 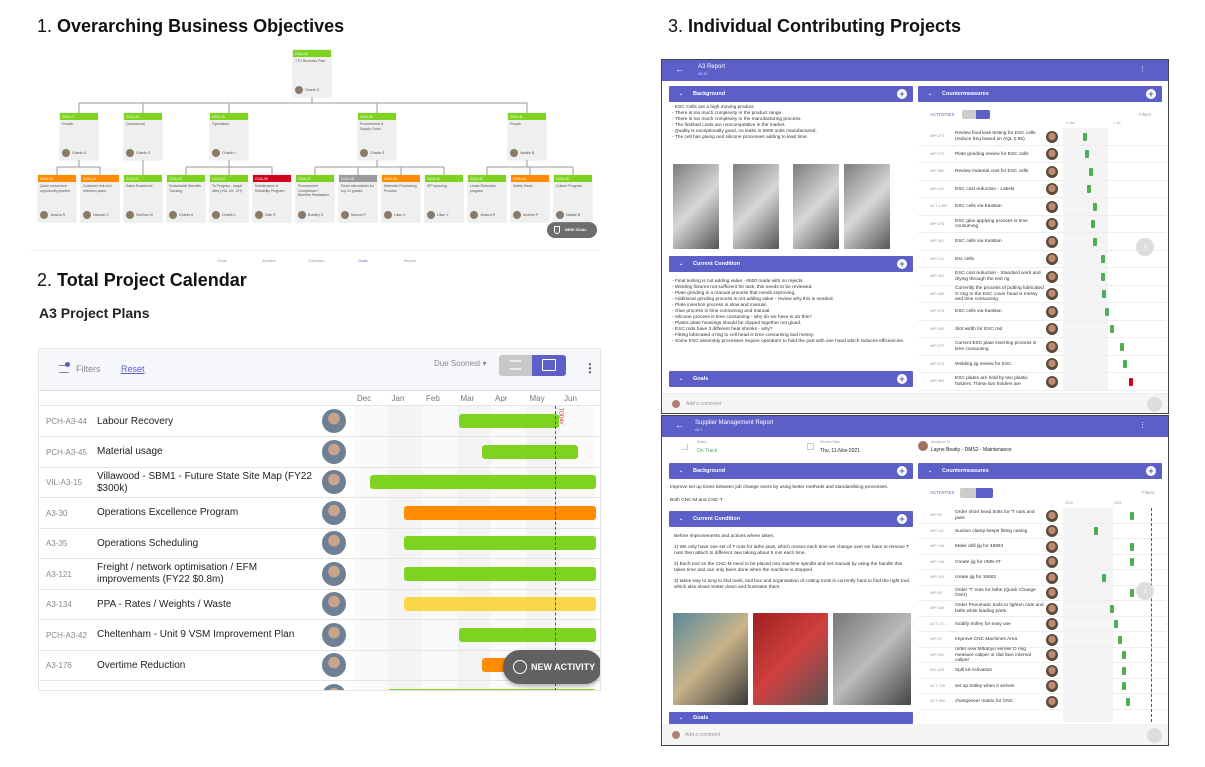 What do you see at coordinates (143, 136) in the screenshot?
I see `goal-card: GOA-20 Commercial Charlie S` at bounding box center [143, 136].